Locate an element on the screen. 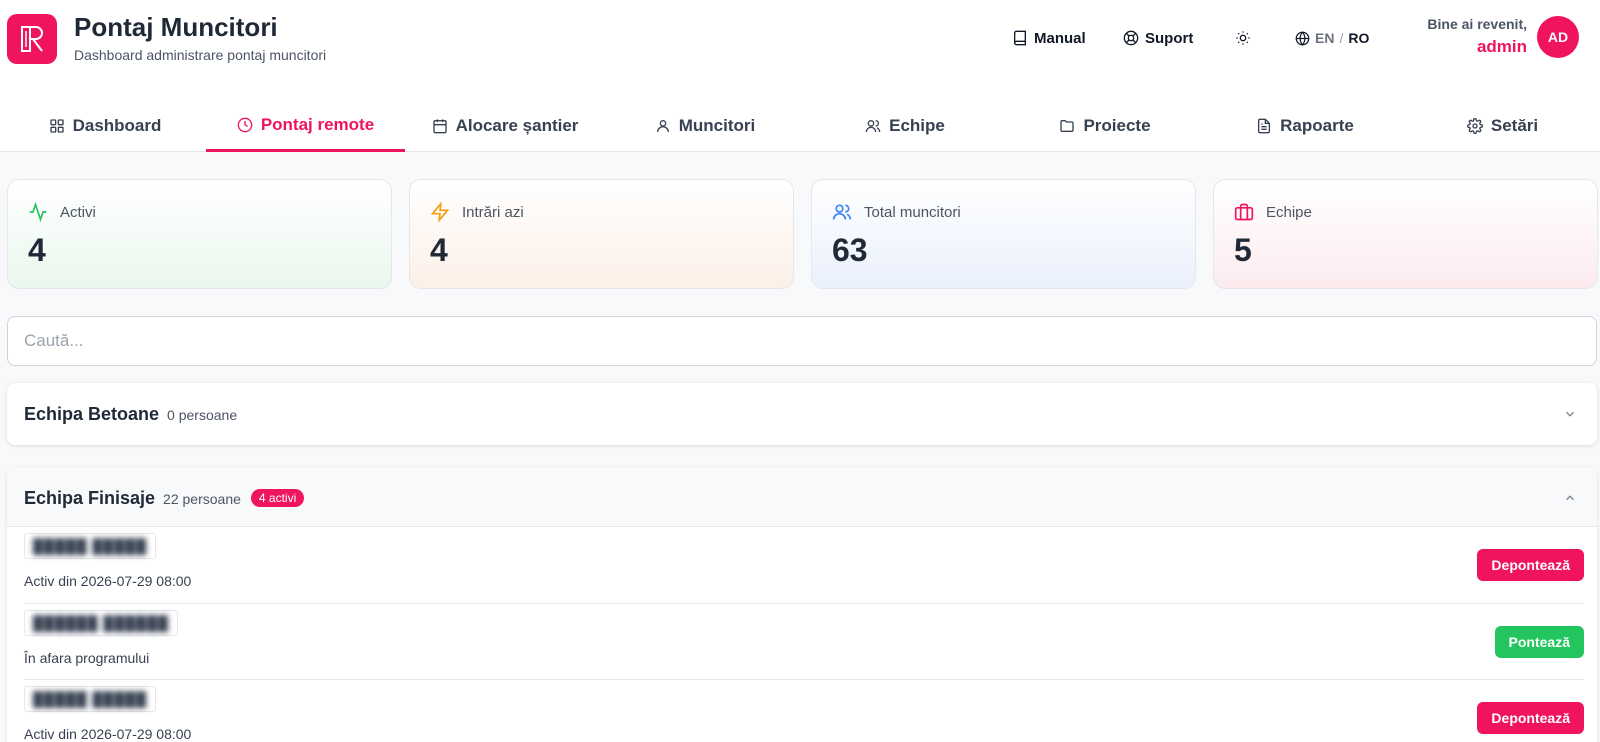 This screenshot has width=1600, height=742. tab-proiecte: Proiecte is located at coordinates (1105, 126).